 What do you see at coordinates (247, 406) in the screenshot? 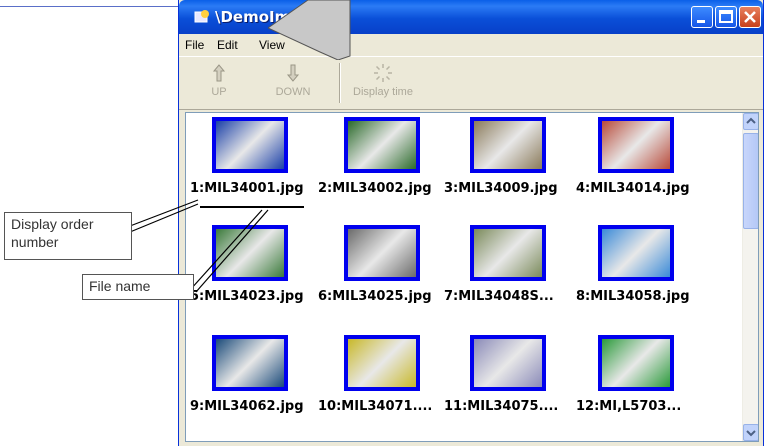
I see `file-label: 9:MIL34062.jpg` at bounding box center [247, 406].